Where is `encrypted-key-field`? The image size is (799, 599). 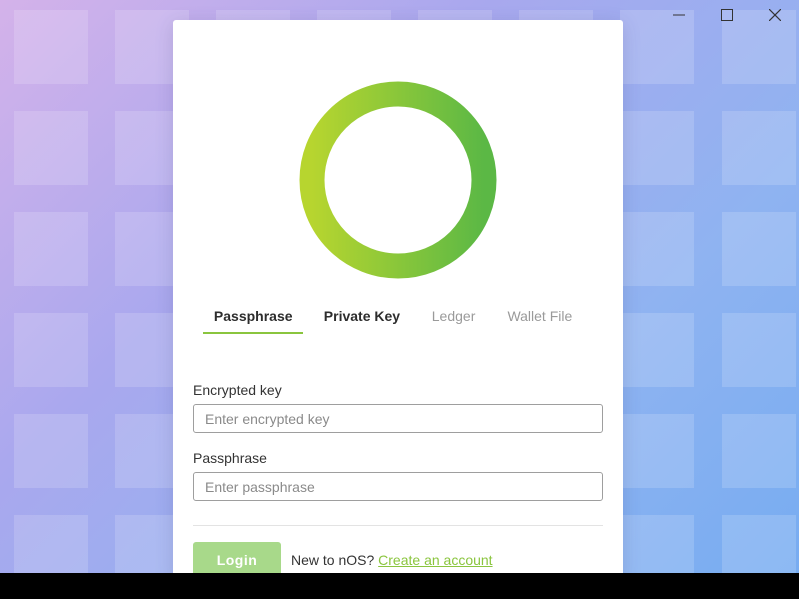 encrypted-key-field is located at coordinates (398, 418).